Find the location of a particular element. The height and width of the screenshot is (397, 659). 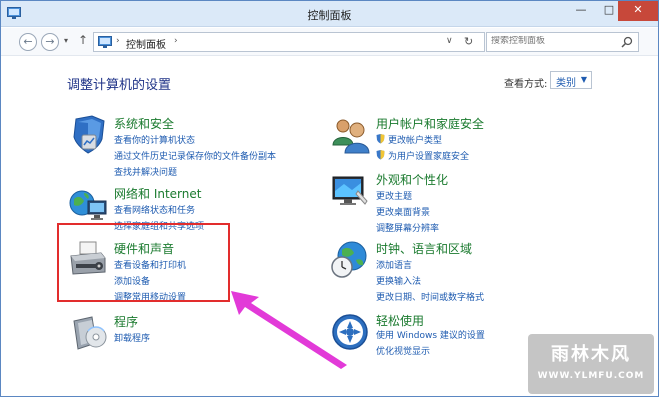

address-dropdown-button: ∨ is located at coordinates (449, 41).